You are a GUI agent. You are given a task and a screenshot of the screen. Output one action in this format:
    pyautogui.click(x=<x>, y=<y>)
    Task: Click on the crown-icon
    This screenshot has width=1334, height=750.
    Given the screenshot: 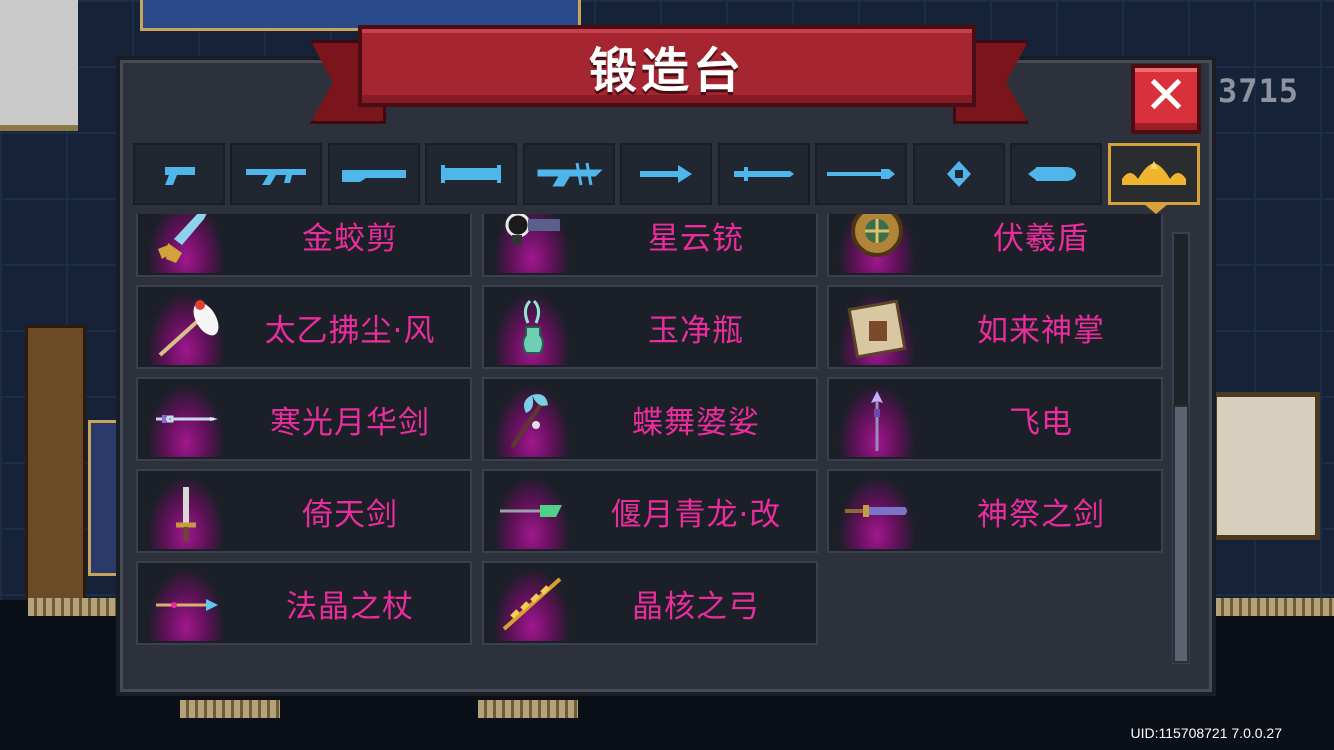 What is the action you would take?
    pyautogui.click(x=1154, y=173)
    